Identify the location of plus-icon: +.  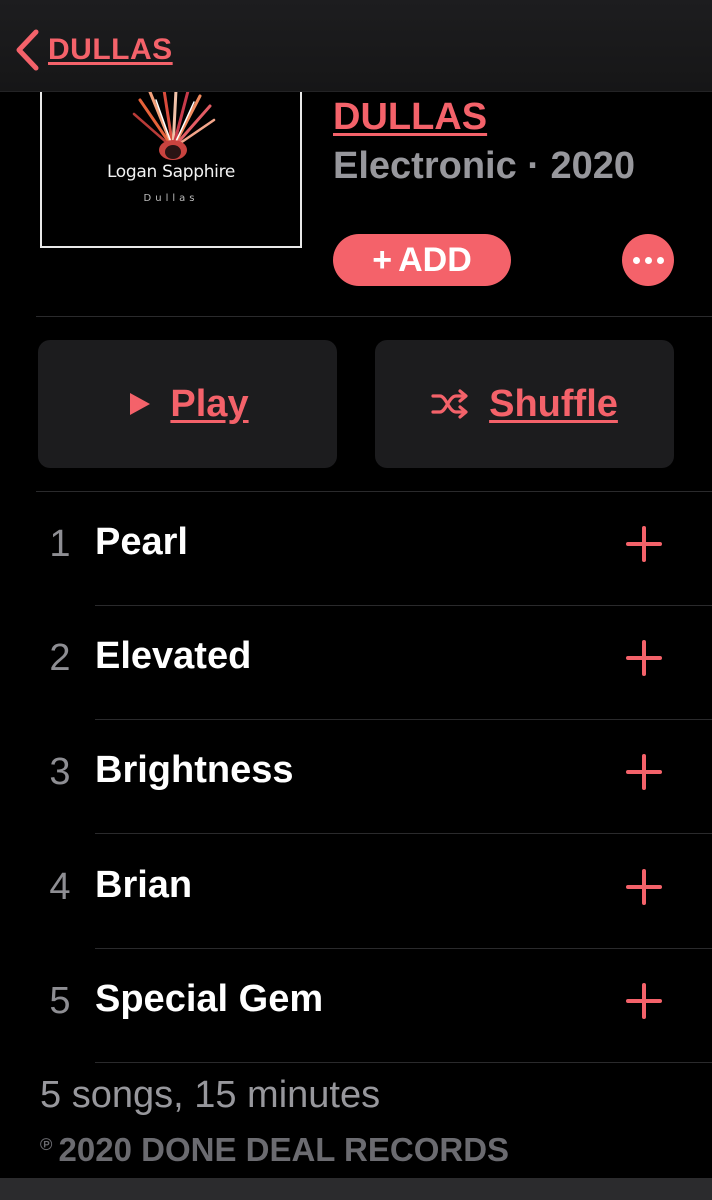
(382, 259).